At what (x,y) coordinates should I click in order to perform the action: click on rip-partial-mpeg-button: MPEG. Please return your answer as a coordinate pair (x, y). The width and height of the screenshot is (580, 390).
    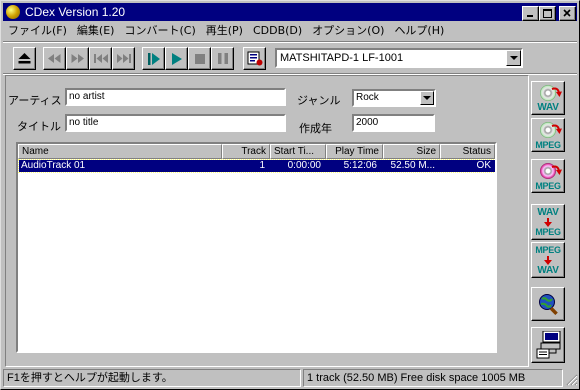
    Looking at the image, I should click on (548, 176).